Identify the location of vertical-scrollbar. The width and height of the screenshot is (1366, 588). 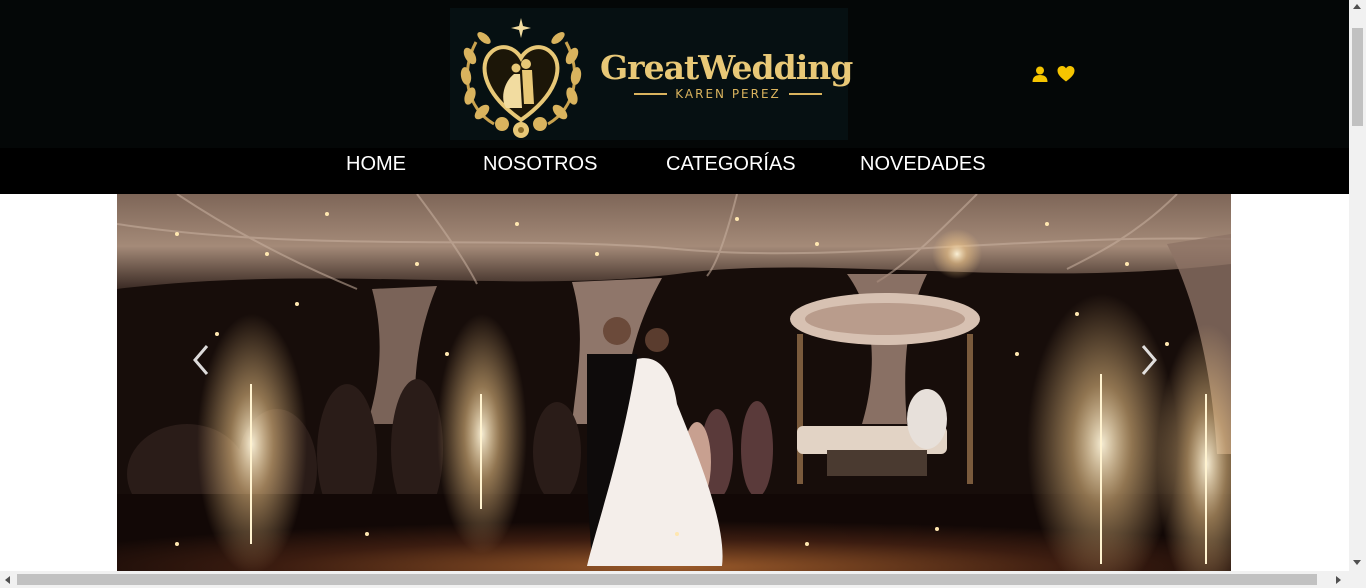
(1357, 285).